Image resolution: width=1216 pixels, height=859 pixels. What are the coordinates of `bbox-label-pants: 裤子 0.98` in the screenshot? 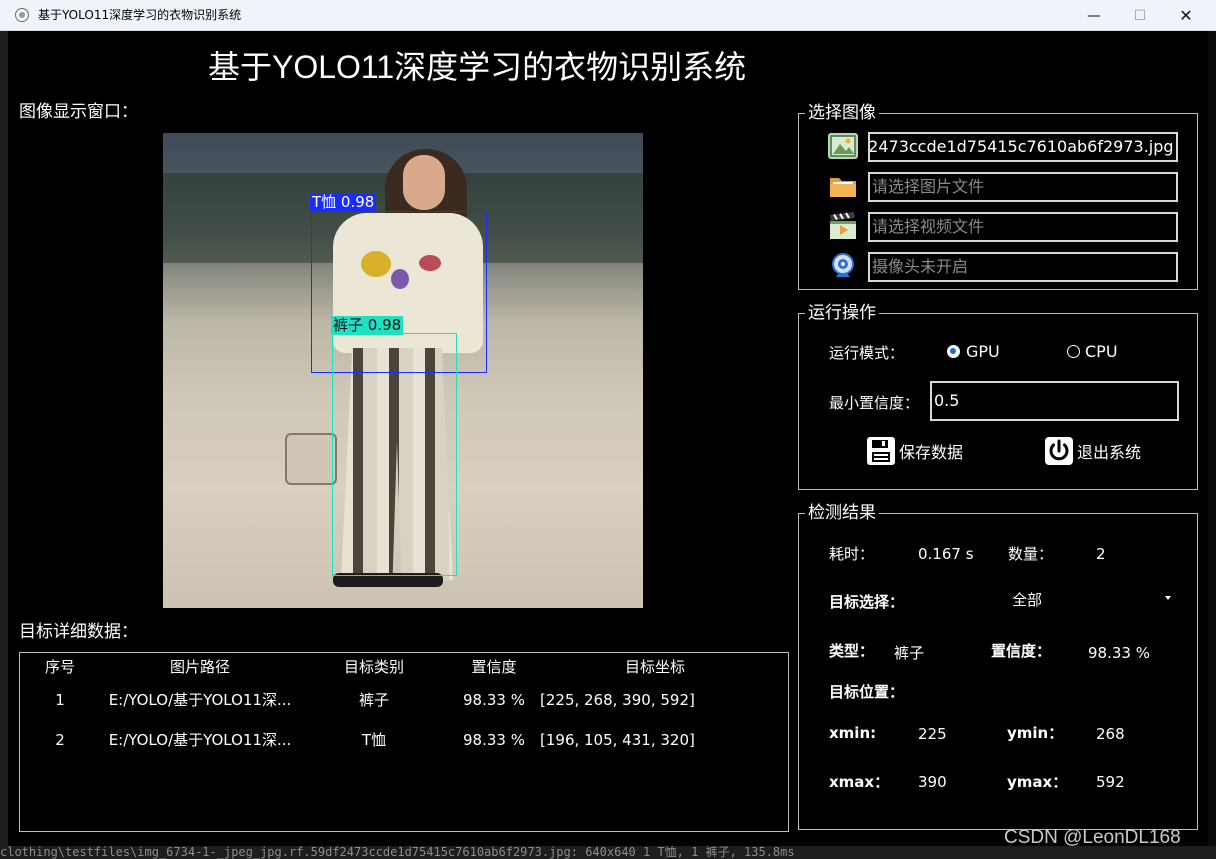 It's located at (367, 325).